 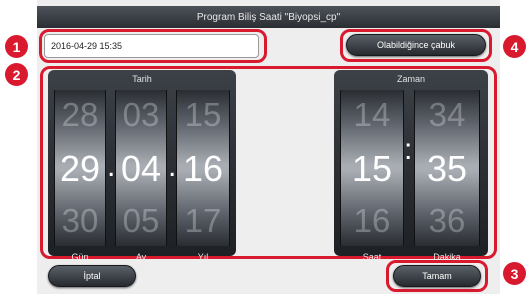 What do you see at coordinates (514, 46) in the screenshot?
I see `callout-badge-4: 4` at bounding box center [514, 46].